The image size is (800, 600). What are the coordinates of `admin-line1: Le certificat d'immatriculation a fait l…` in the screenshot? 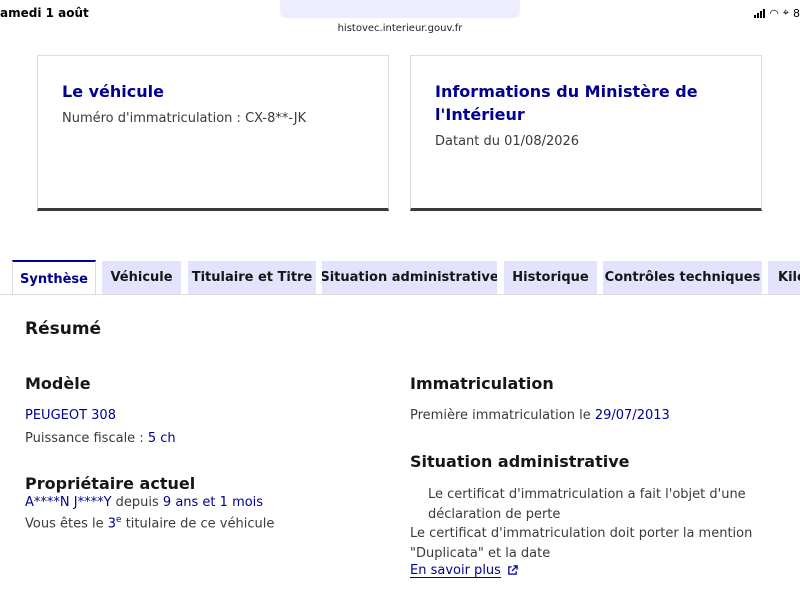 It's located at (587, 504).